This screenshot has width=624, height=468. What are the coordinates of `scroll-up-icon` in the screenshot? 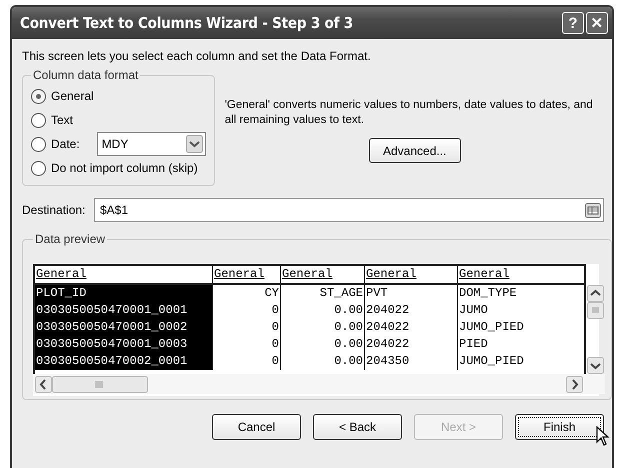 It's located at (595, 293).